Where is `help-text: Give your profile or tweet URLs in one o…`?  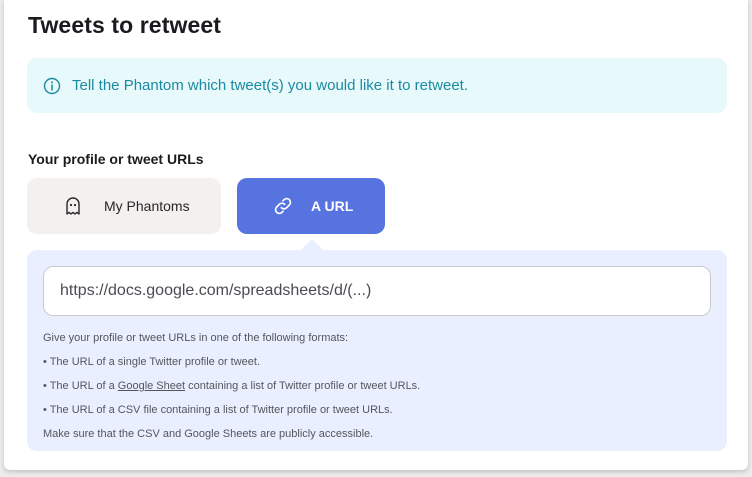
help-text: Give your profile or tweet URLs in one o… is located at coordinates (231, 386).